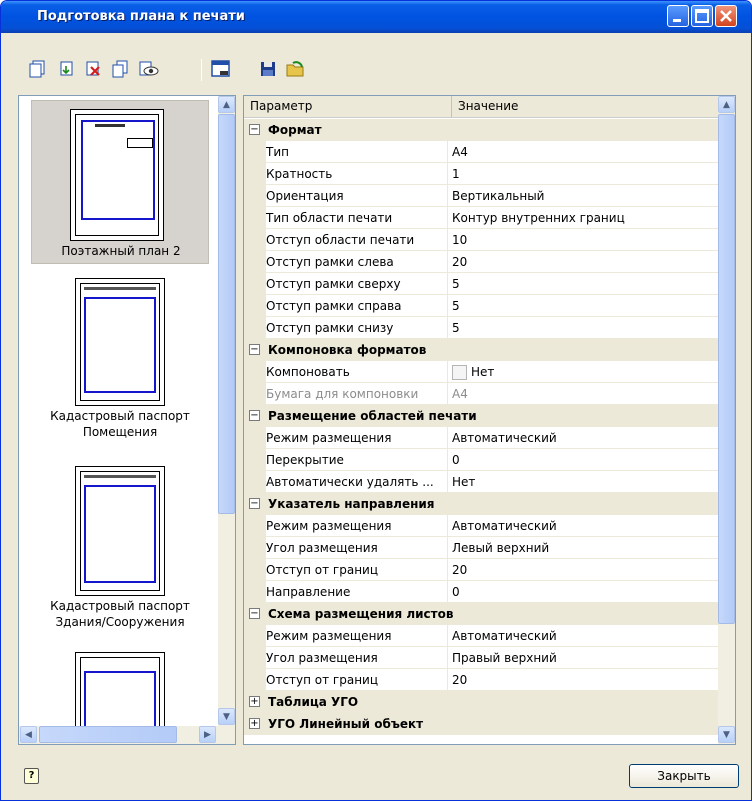 Image resolution: width=752 pixels, height=801 pixels. Describe the element at coordinates (481, 262) in the screenshot. I see `property-row: Отступ рамки слева 20` at that location.